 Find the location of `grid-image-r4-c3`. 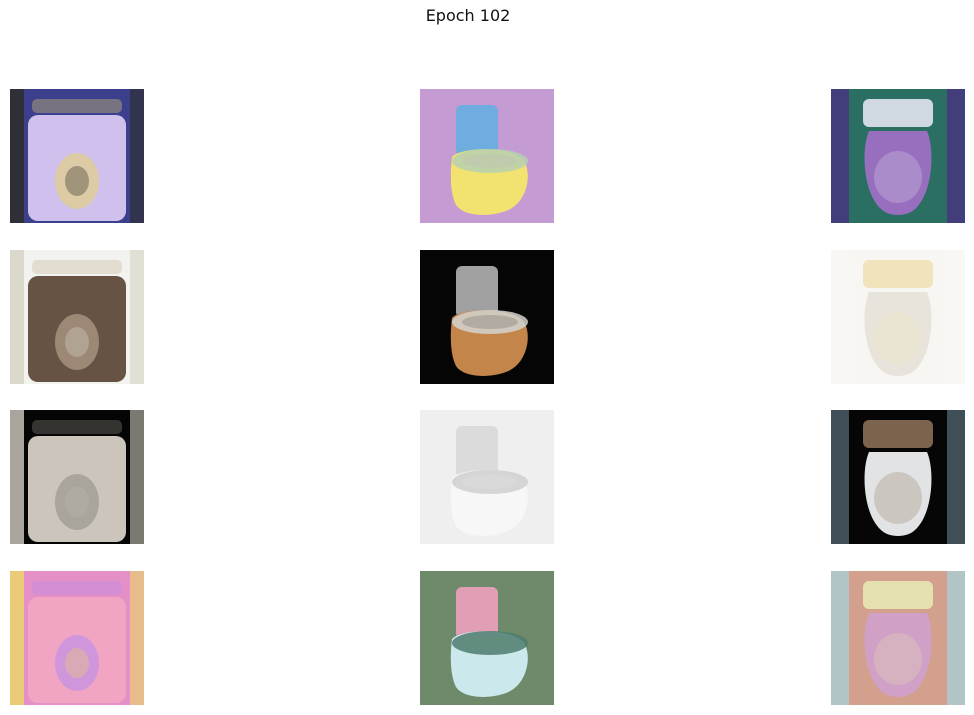

grid-image-r4-c3 is located at coordinates (898, 638).